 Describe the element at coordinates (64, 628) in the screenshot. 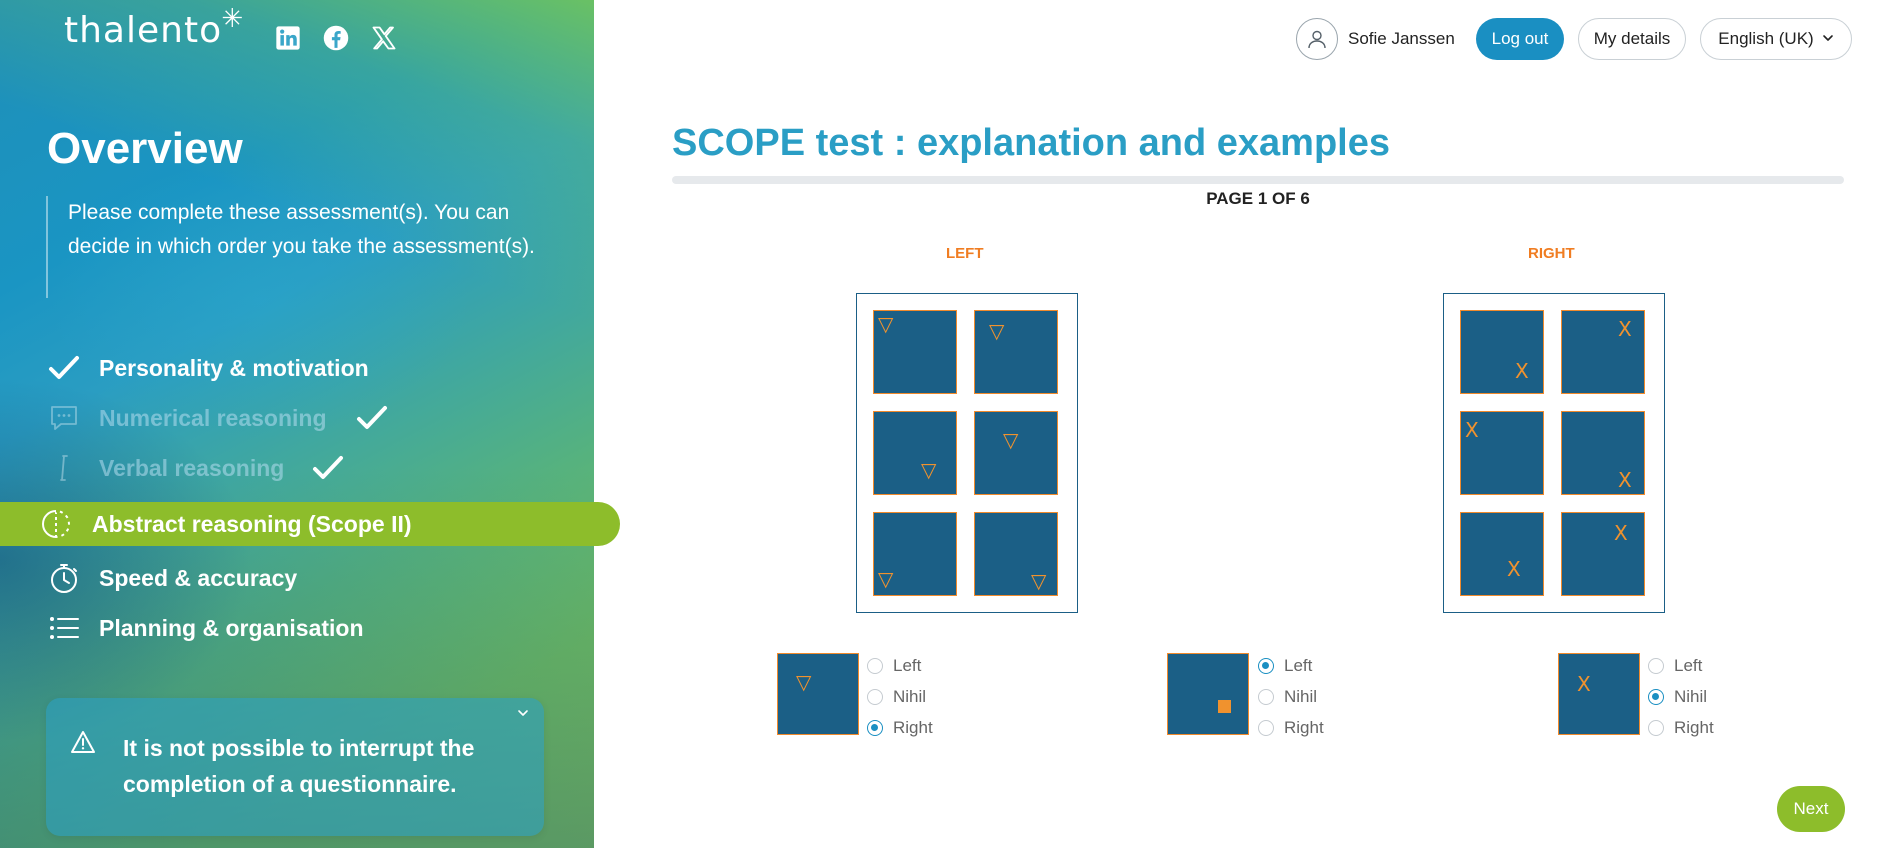

I see `list-icon` at that location.